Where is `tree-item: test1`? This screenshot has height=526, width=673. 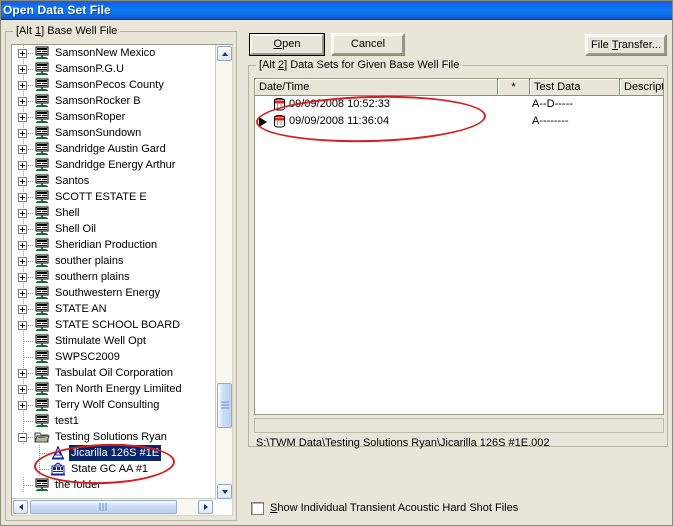
tree-item: test1 is located at coordinates (113, 421).